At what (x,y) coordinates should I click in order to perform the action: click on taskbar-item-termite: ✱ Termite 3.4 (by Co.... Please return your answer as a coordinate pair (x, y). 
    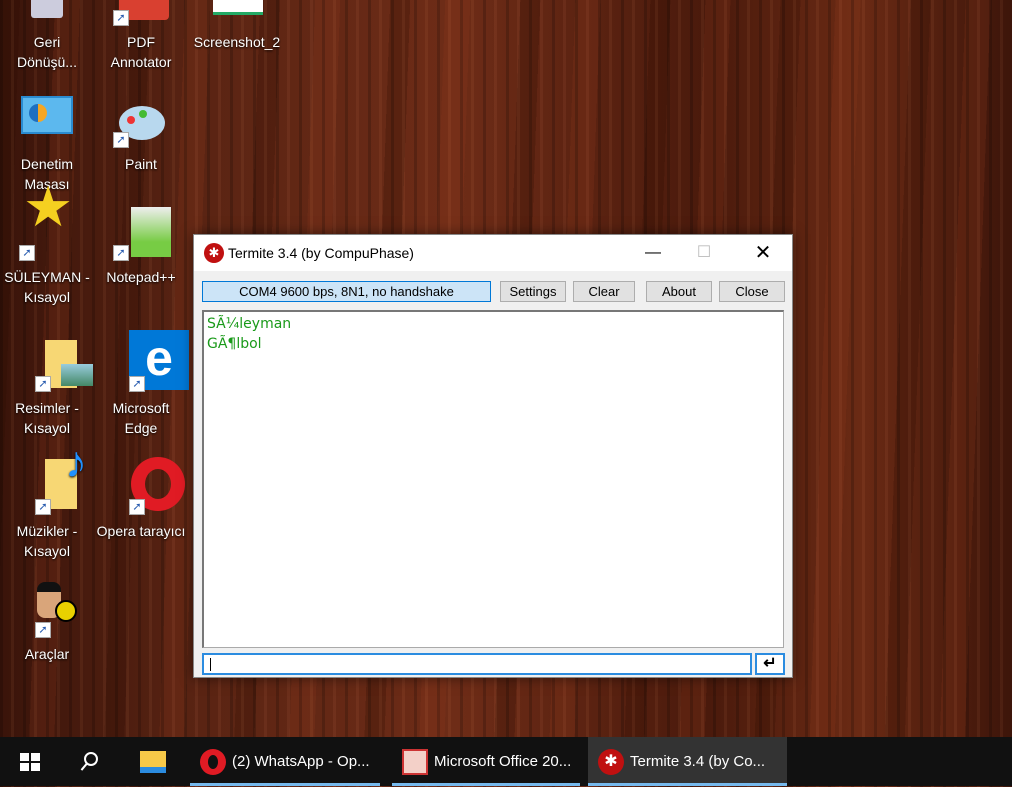
    Looking at the image, I should click on (687, 761).